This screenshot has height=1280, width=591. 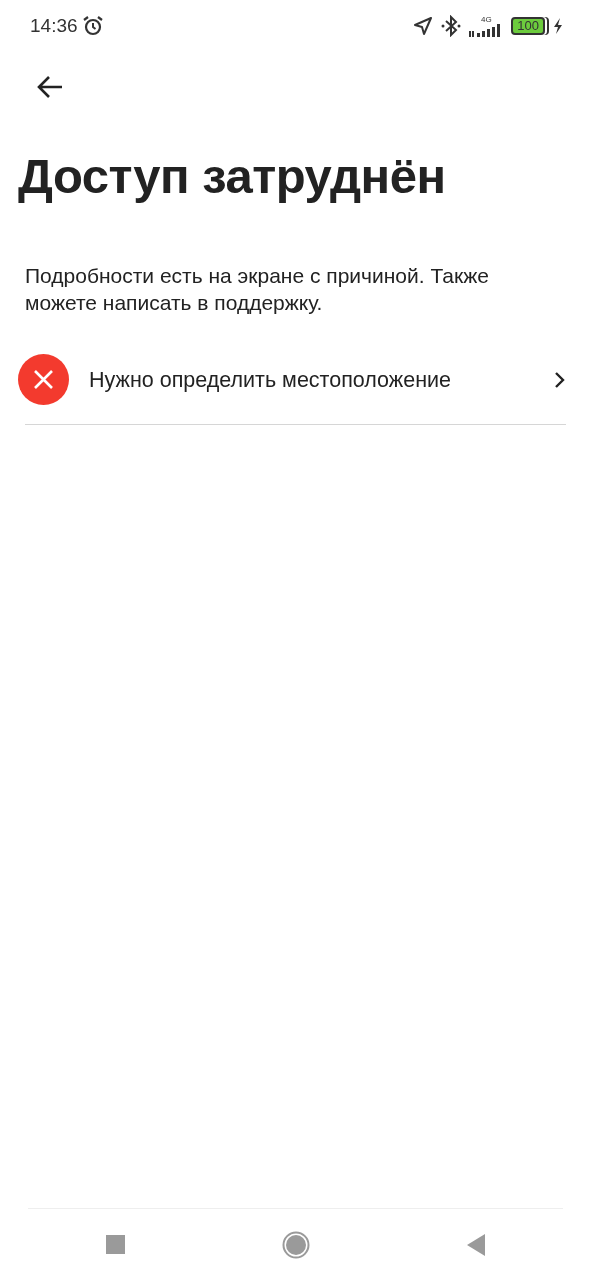 What do you see at coordinates (296, 1244) in the screenshot?
I see `home-button` at bounding box center [296, 1244].